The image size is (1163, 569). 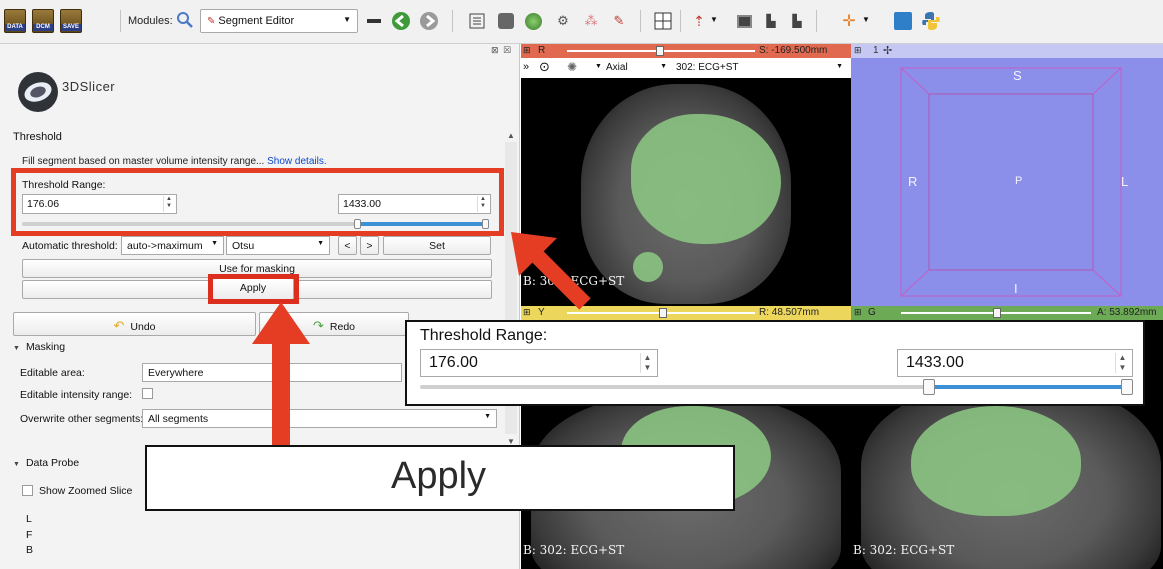 I want to click on masking-section-toggle: ▼ Masking, so click(x=39, y=347).